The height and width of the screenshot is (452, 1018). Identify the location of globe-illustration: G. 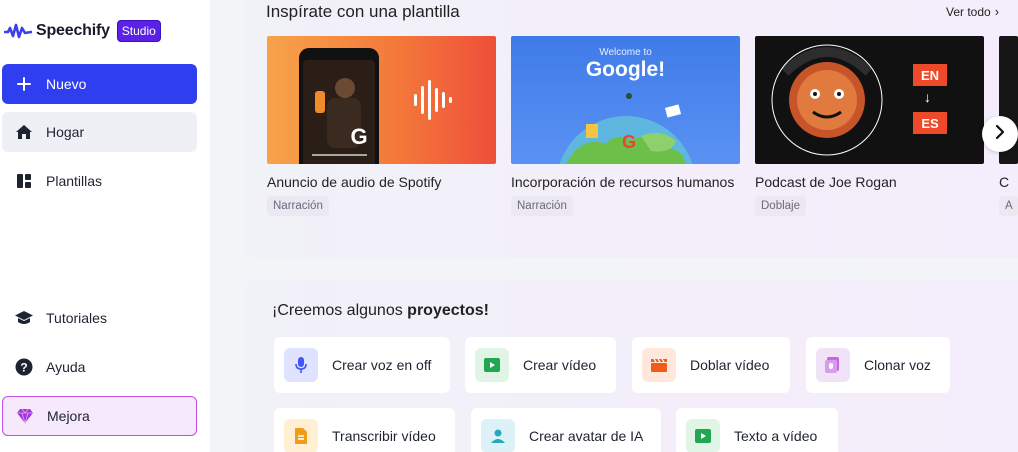
(626, 128).